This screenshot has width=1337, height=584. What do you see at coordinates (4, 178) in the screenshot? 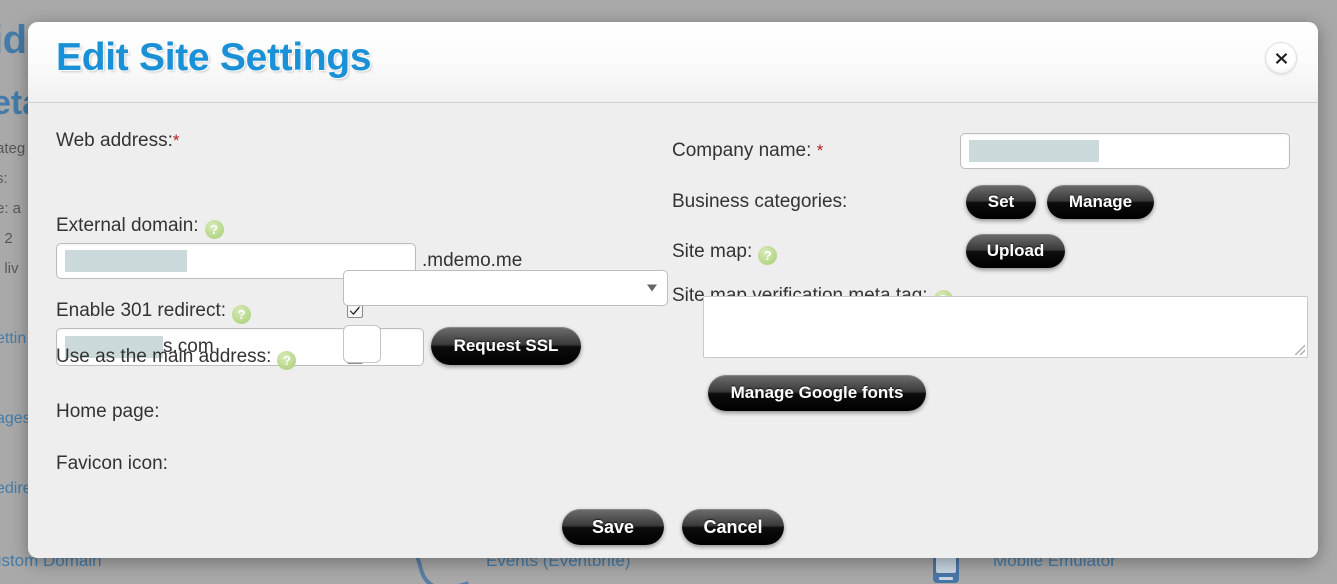
I see `background-meta-line: s:` at bounding box center [4, 178].